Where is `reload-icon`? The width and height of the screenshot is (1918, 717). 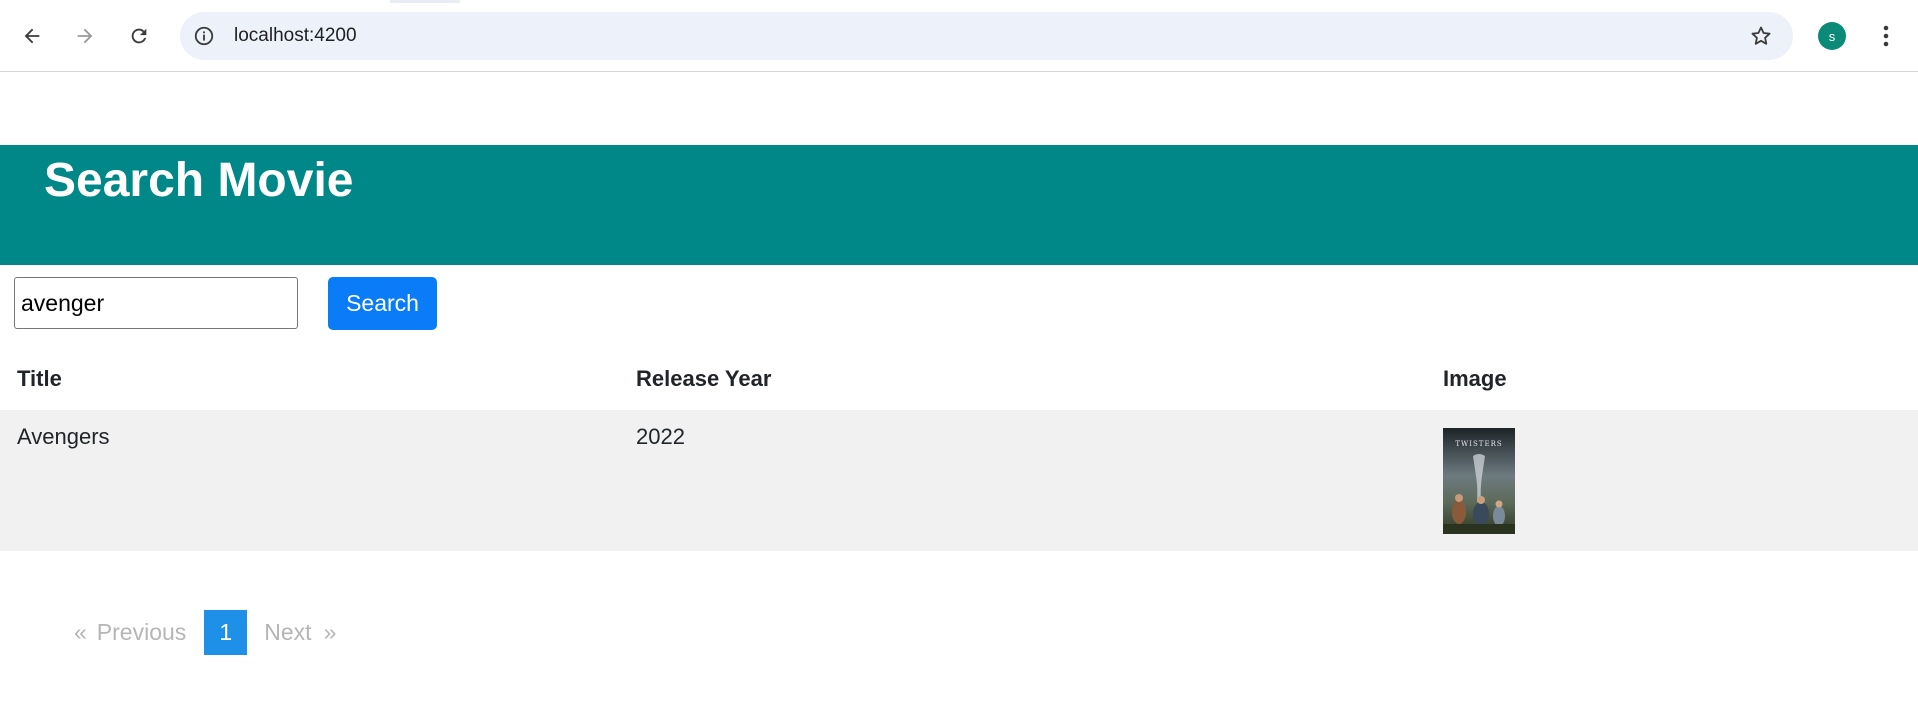
reload-icon is located at coordinates (139, 36).